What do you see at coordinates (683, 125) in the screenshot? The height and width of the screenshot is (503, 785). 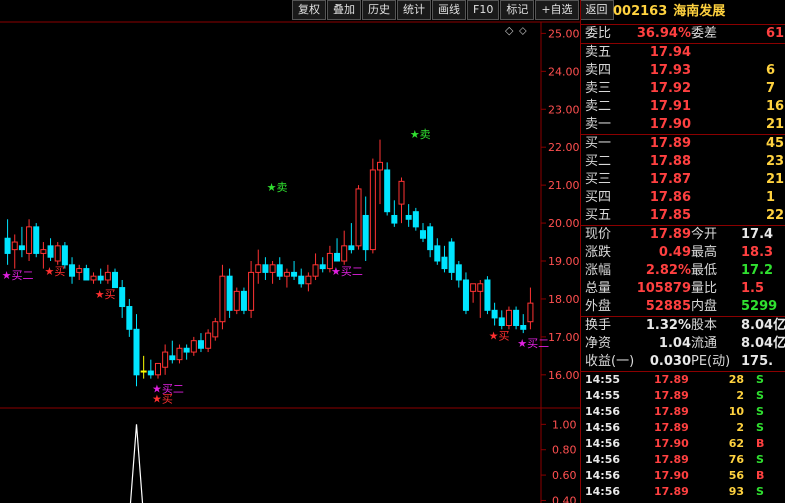 I see `ask-row-4: 卖一 17.90 21` at bounding box center [683, 125].